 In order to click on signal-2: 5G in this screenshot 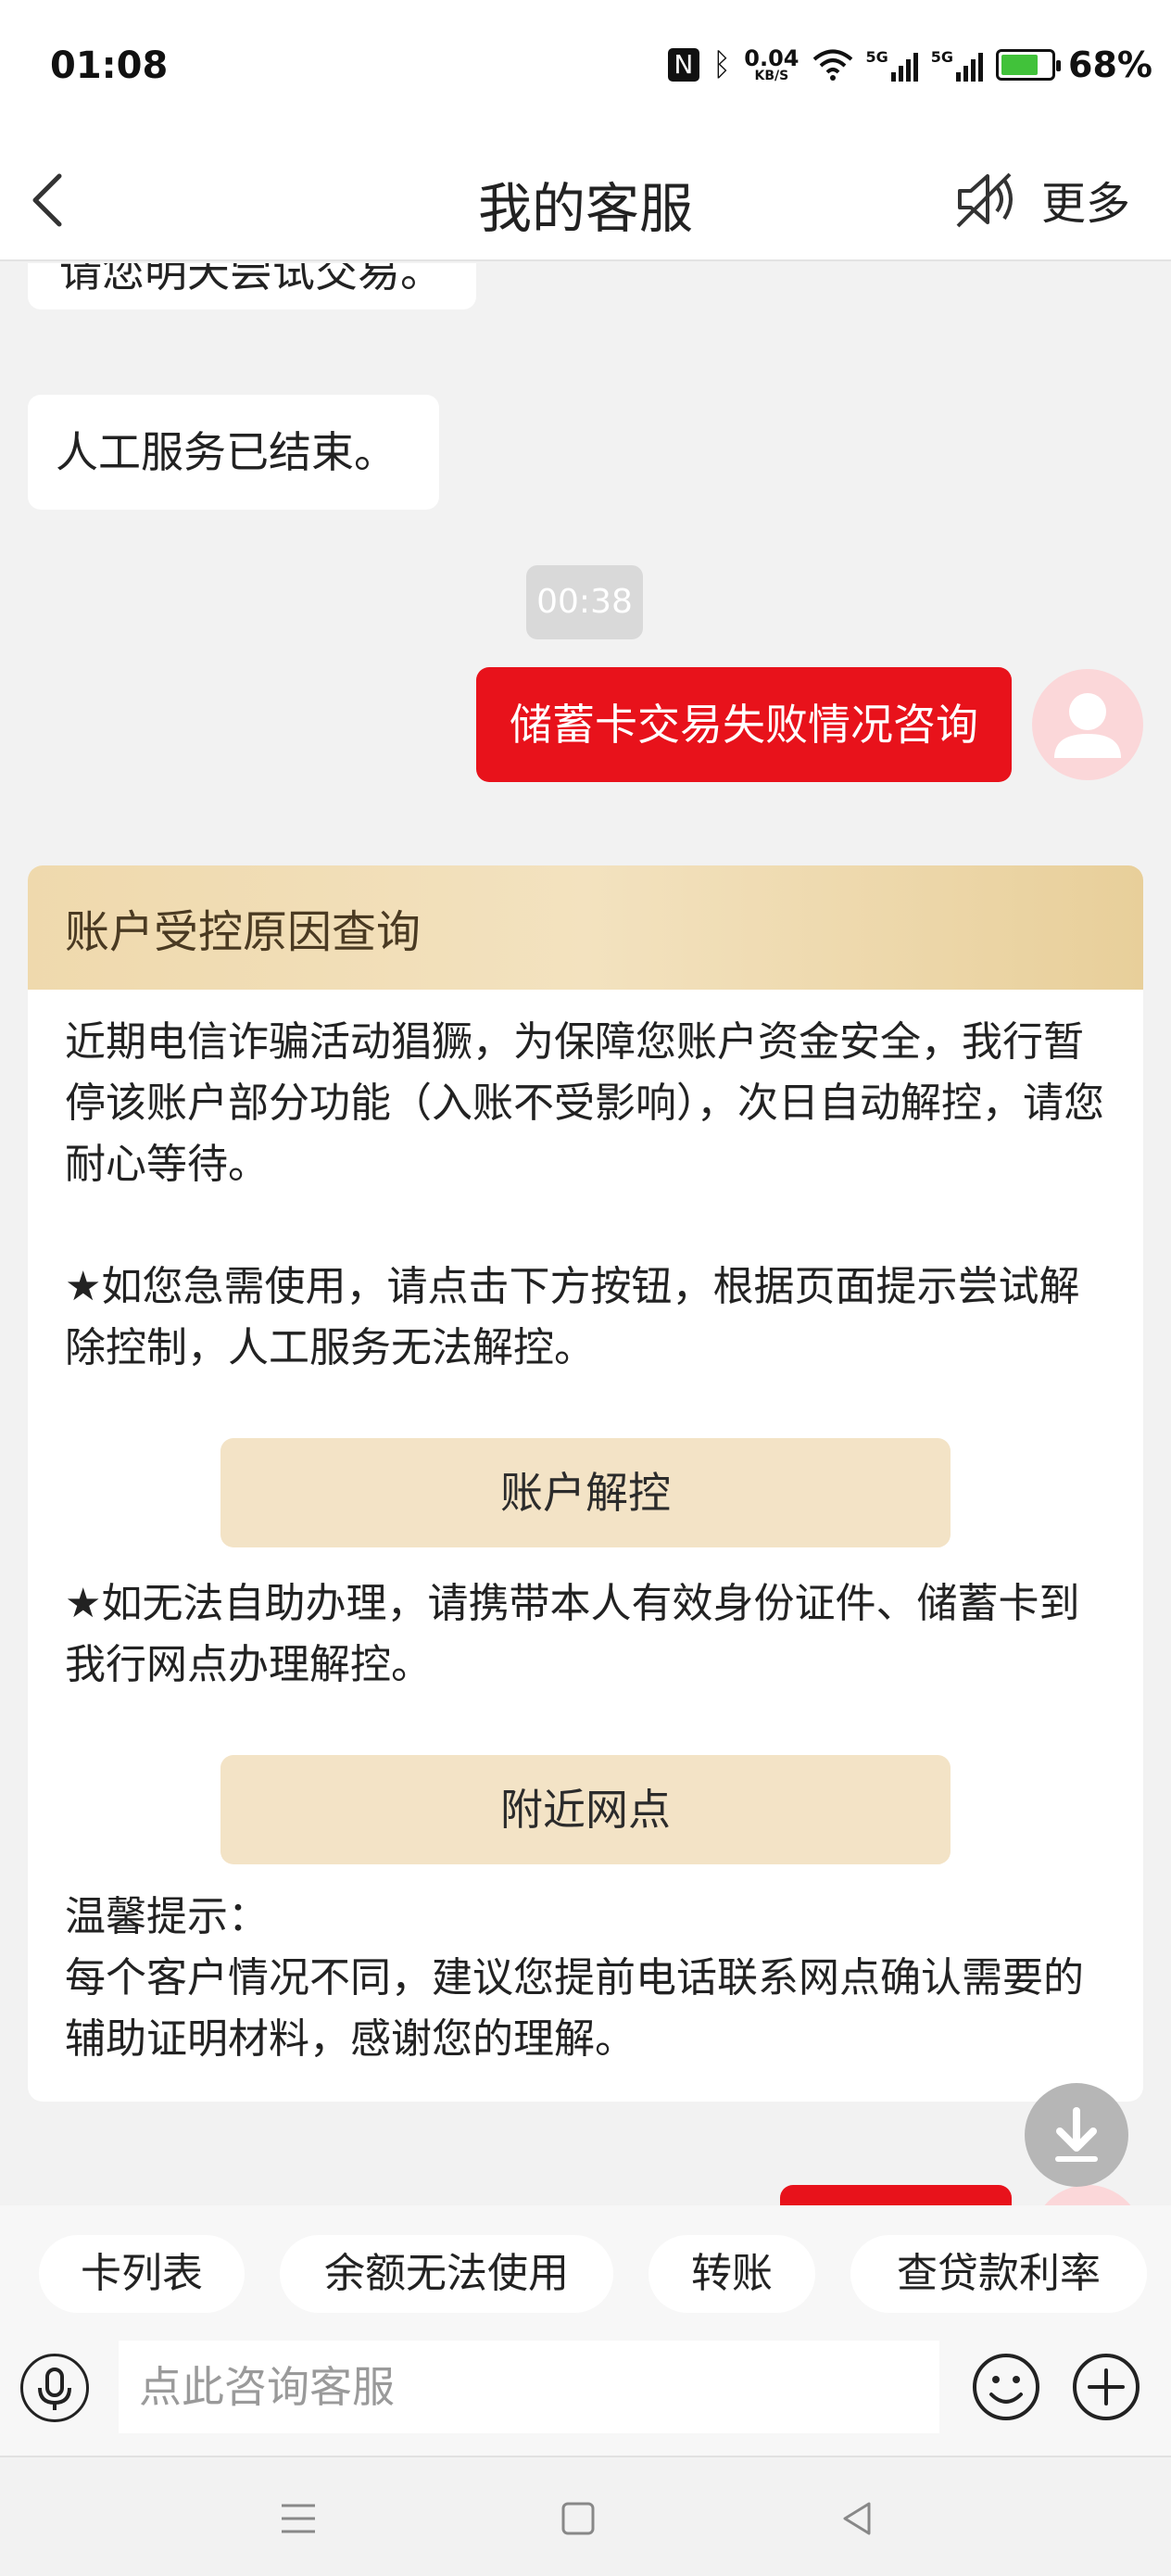, I will do `click(957, 65)`.